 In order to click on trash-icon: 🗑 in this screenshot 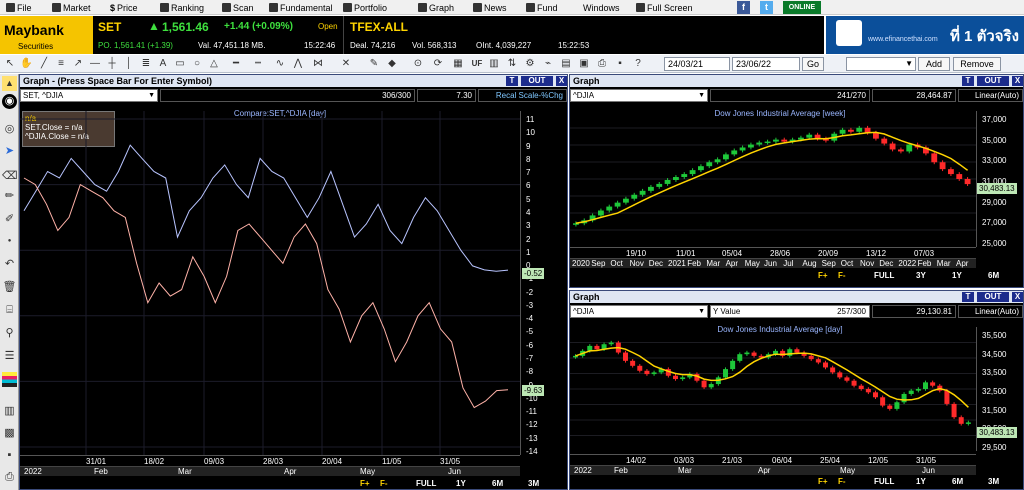, I will do `click(9, 287)`.